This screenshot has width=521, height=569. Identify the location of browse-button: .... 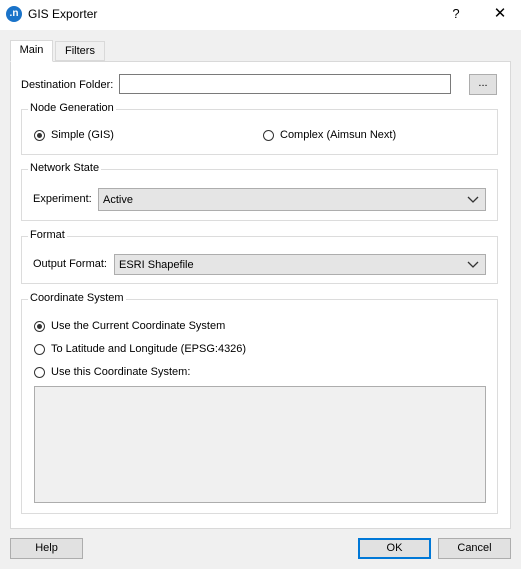
(483, 84).